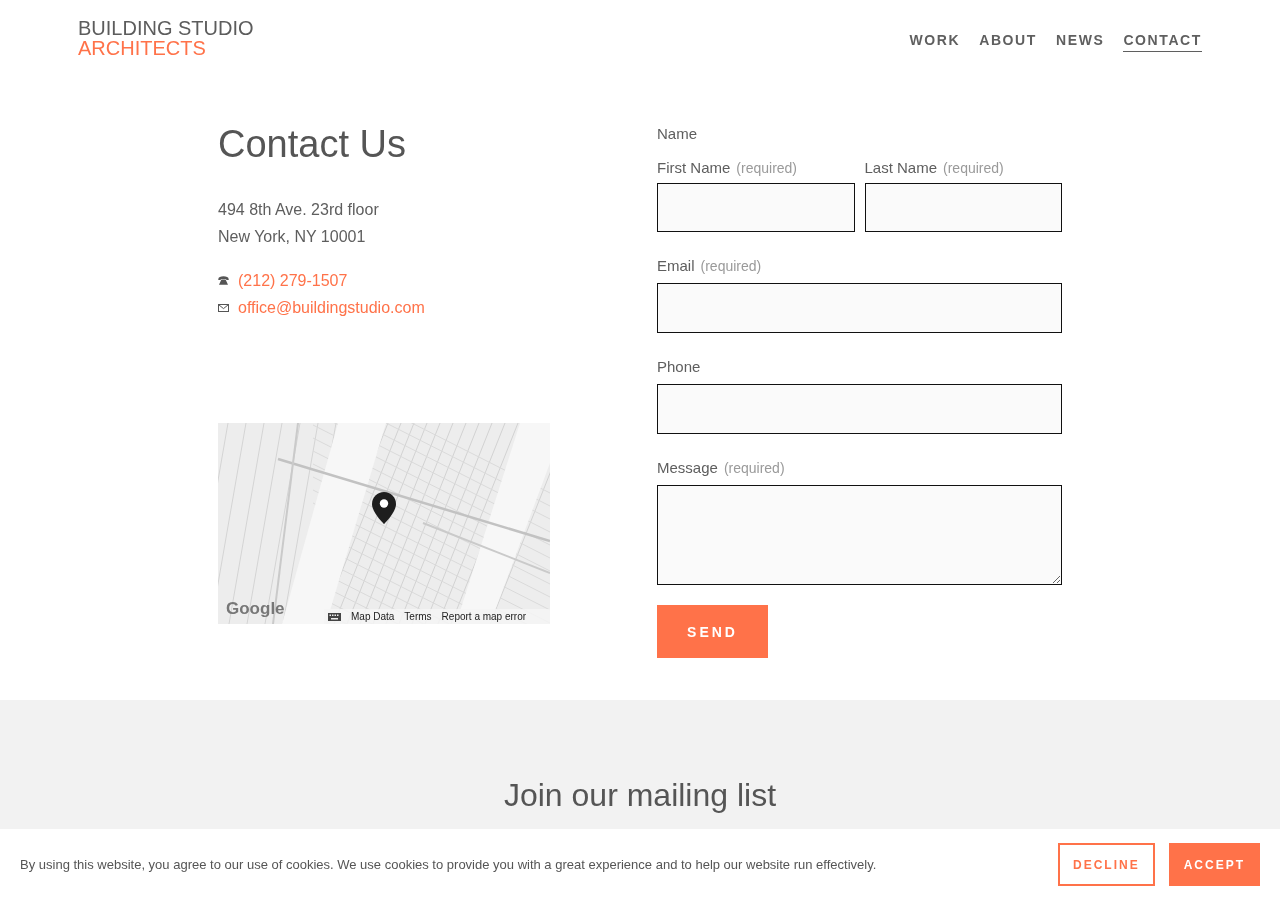 This screenshot has height=900, width=1280. What do you see at coordinates (694, 168) in the screenshot?
I see `field-label: First Name` at bounding box center [694, 168].